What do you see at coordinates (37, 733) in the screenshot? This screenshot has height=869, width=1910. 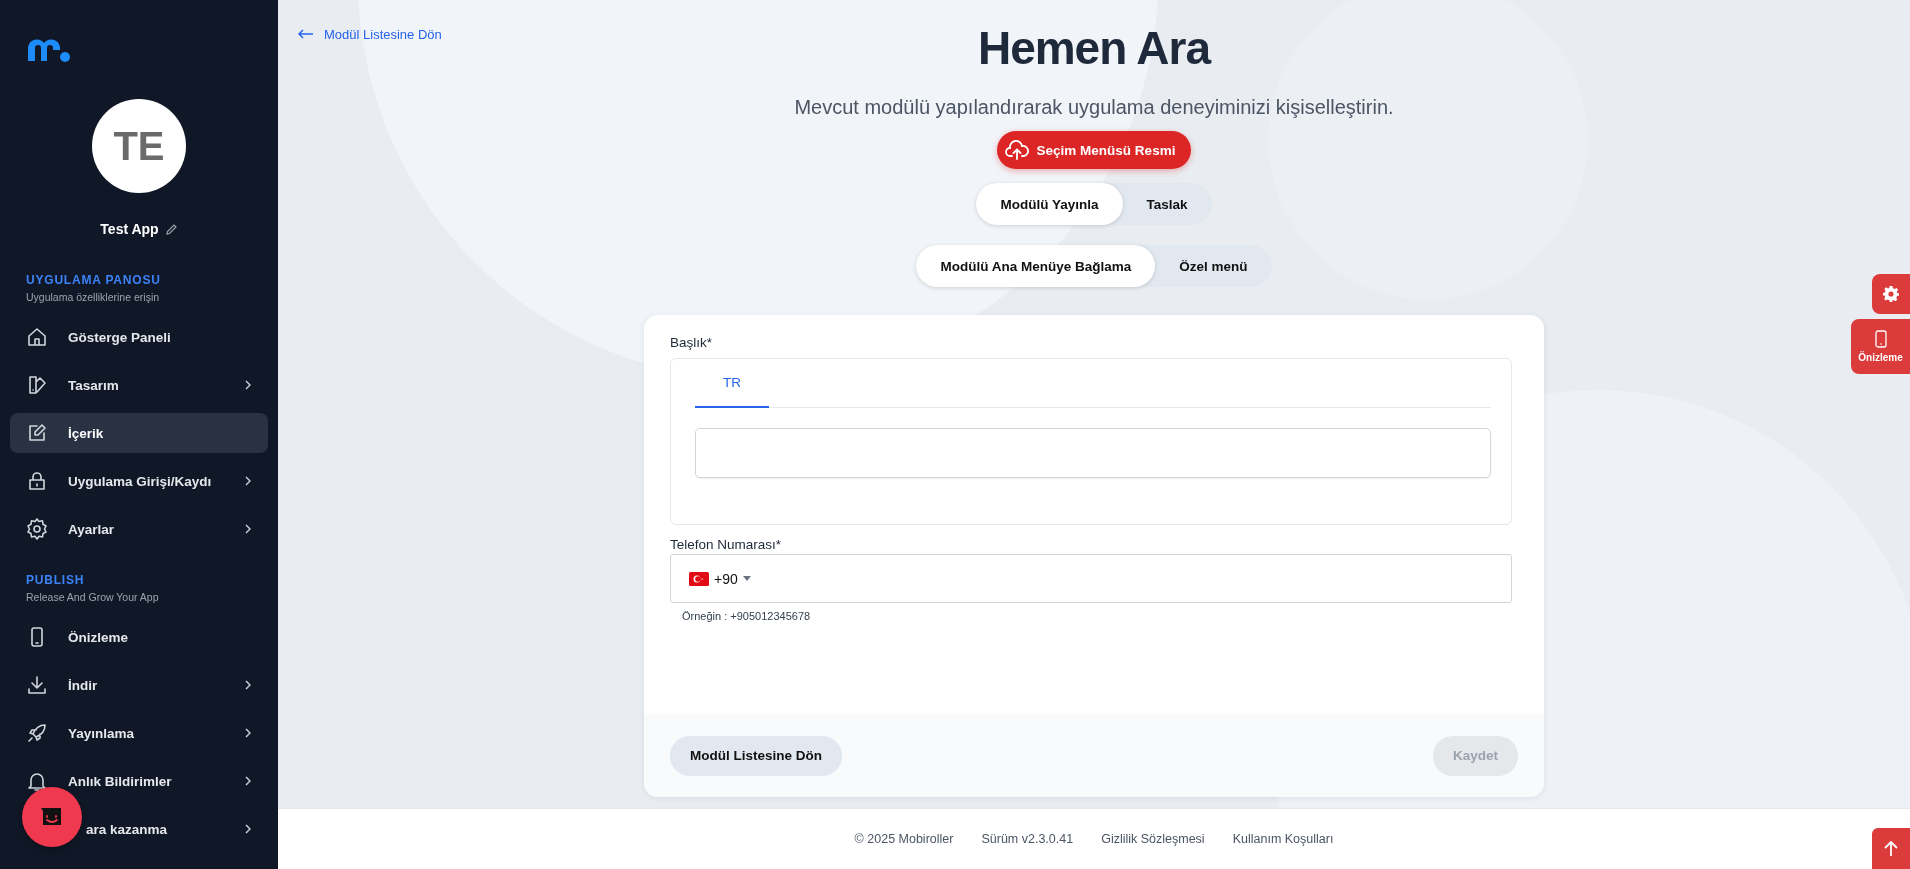 I see `rocket-icon` at bounding box center [37, 733].